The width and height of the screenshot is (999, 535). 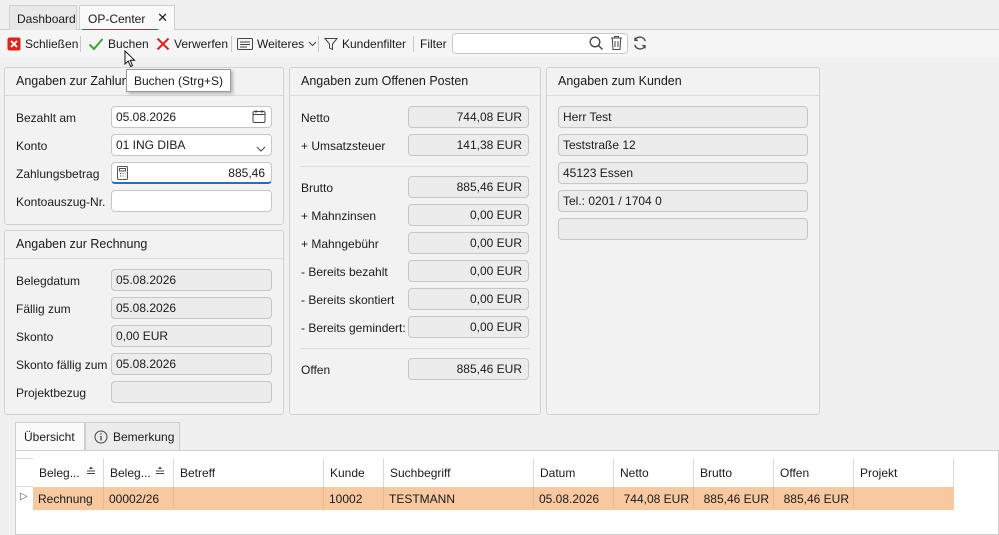 I want to click on fee-value: 0,00 EUR, so click(x=495, y=243).